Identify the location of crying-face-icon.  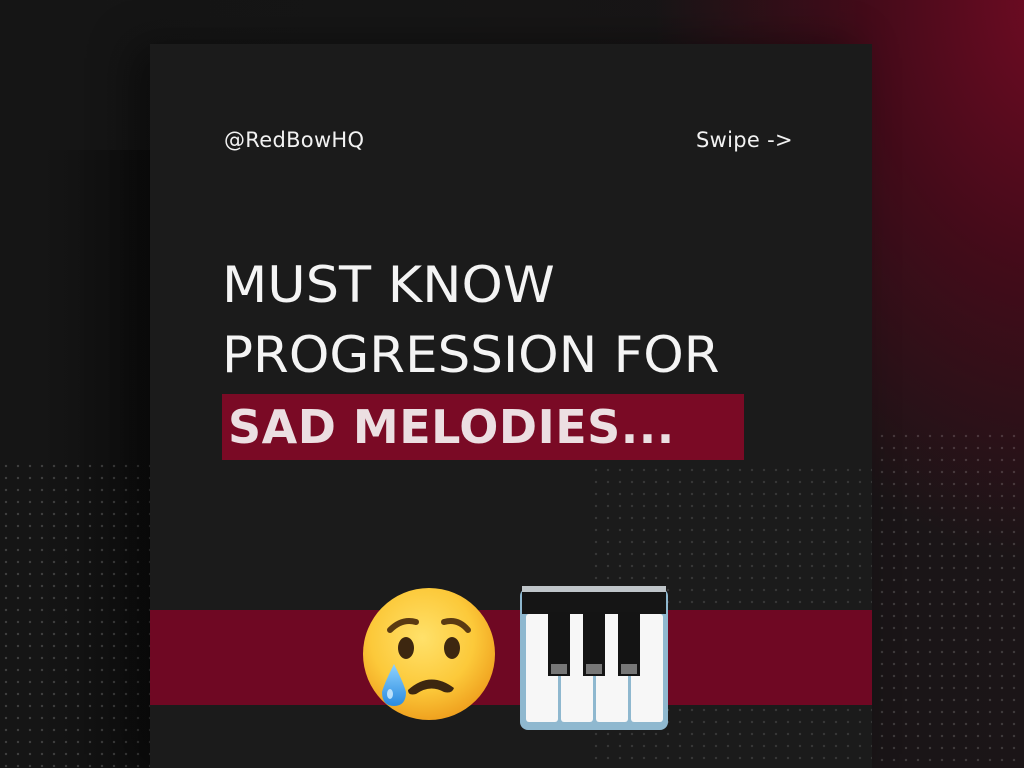
(429, 654).